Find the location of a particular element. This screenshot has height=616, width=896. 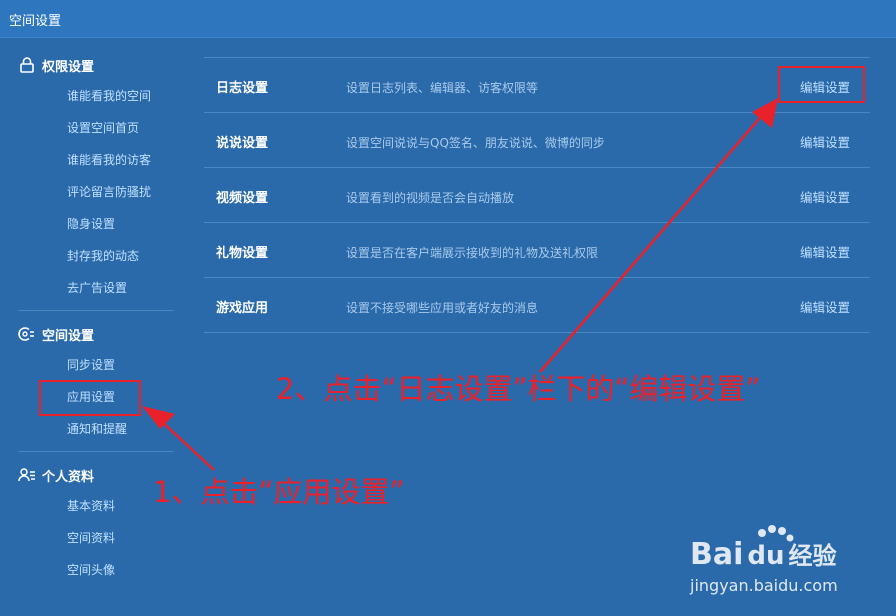

settings-row-video: 视频设置 设置看到的视频是否会自动播放 编辑设置 is located at coordinates (537, 194).